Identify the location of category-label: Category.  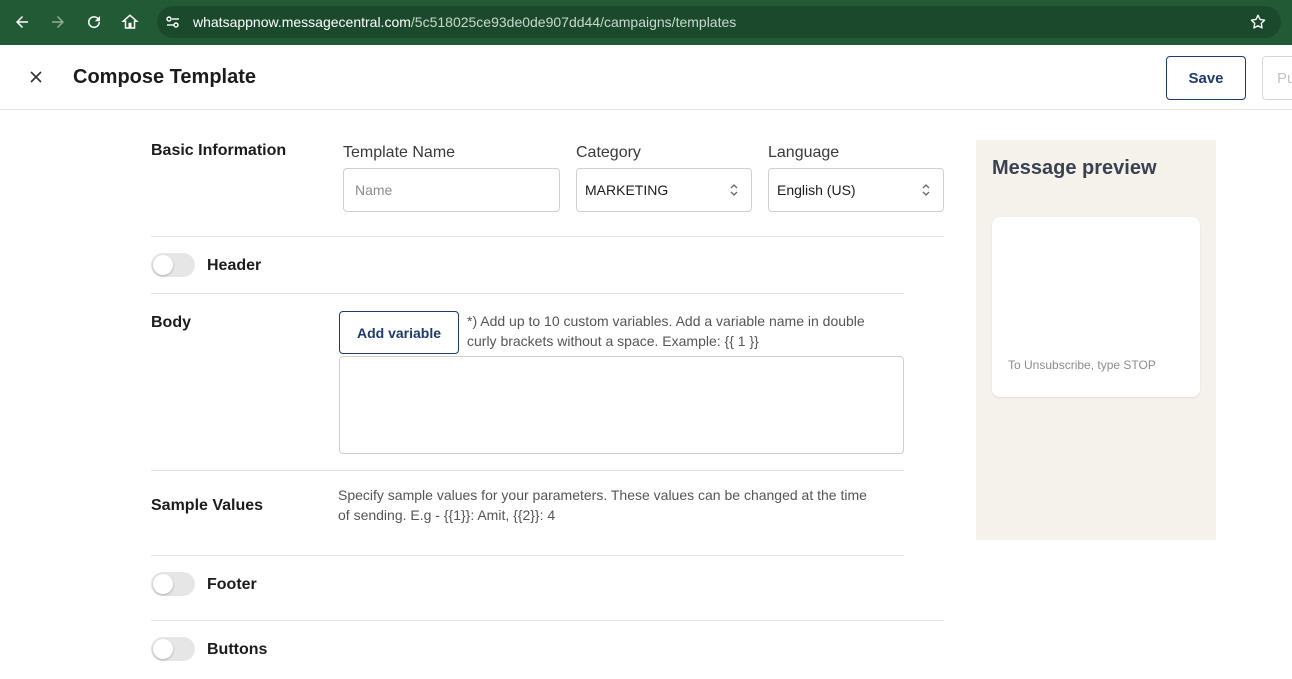
(608, 152).